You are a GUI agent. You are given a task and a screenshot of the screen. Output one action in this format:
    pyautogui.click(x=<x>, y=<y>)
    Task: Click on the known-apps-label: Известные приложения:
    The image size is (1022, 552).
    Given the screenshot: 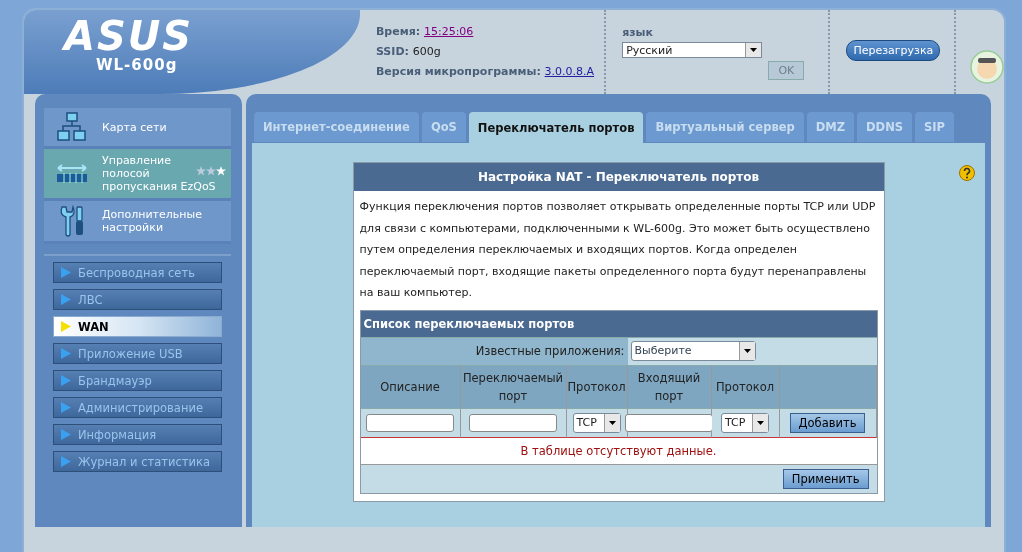 What is the action you would take?
    pyautogui.click(x=494, y=351)
    